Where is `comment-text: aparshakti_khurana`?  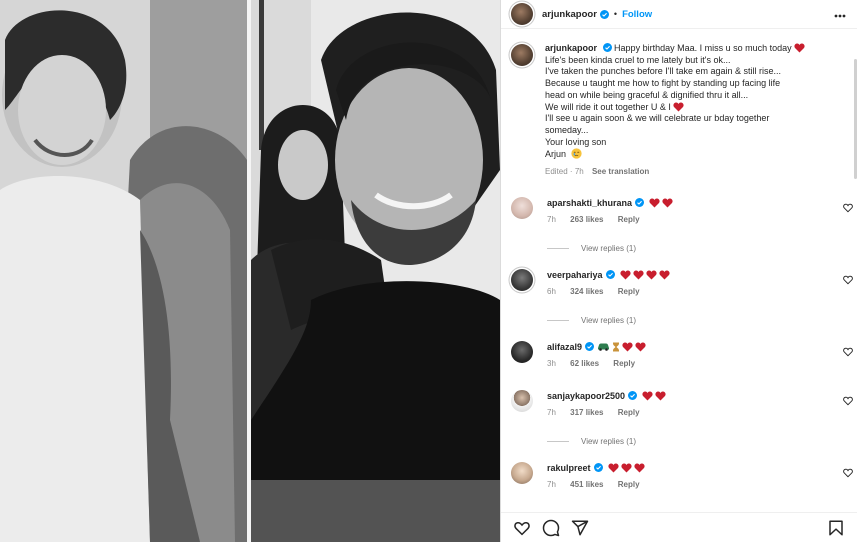 comment-text: aparshakti_khurana is located at coordinates (697, 203).